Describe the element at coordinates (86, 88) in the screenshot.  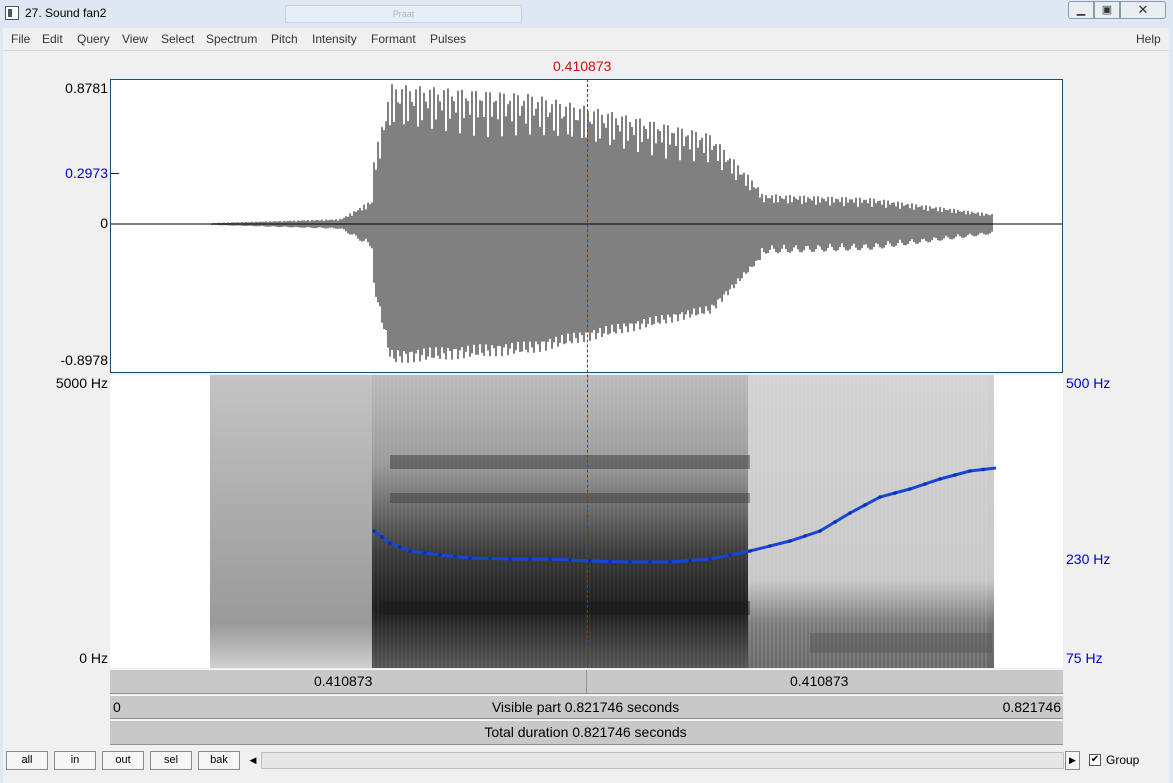
I see `waveform-max-label: 0.8781` at that location.